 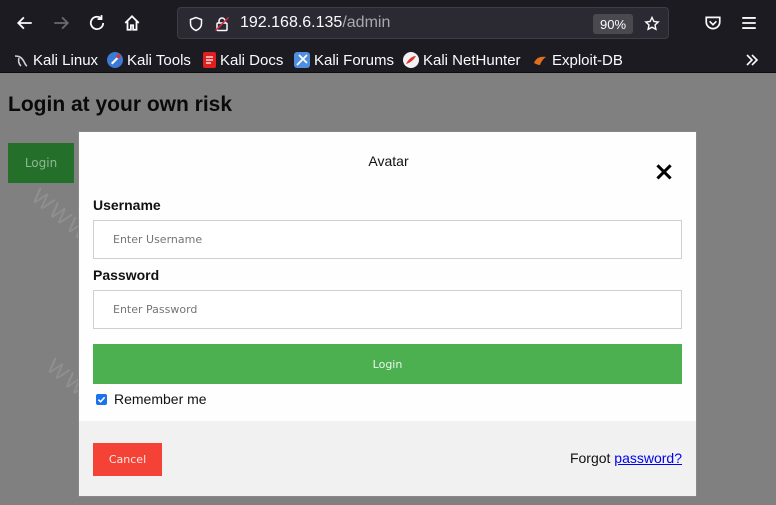 I want to click on star-icon, so click(x=652, y=24).